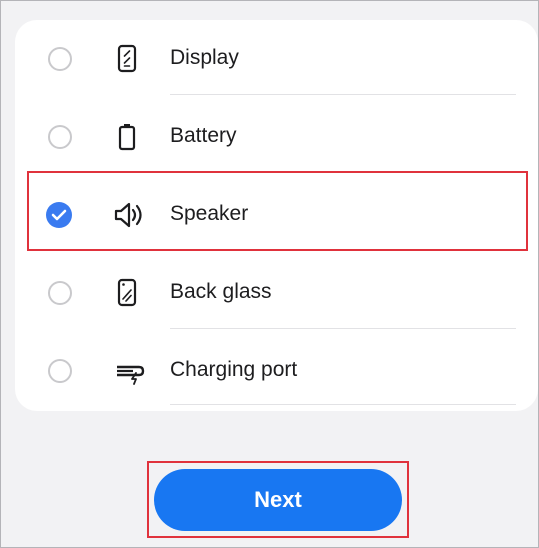  I want to click on battery-icon, so click(127, 137).